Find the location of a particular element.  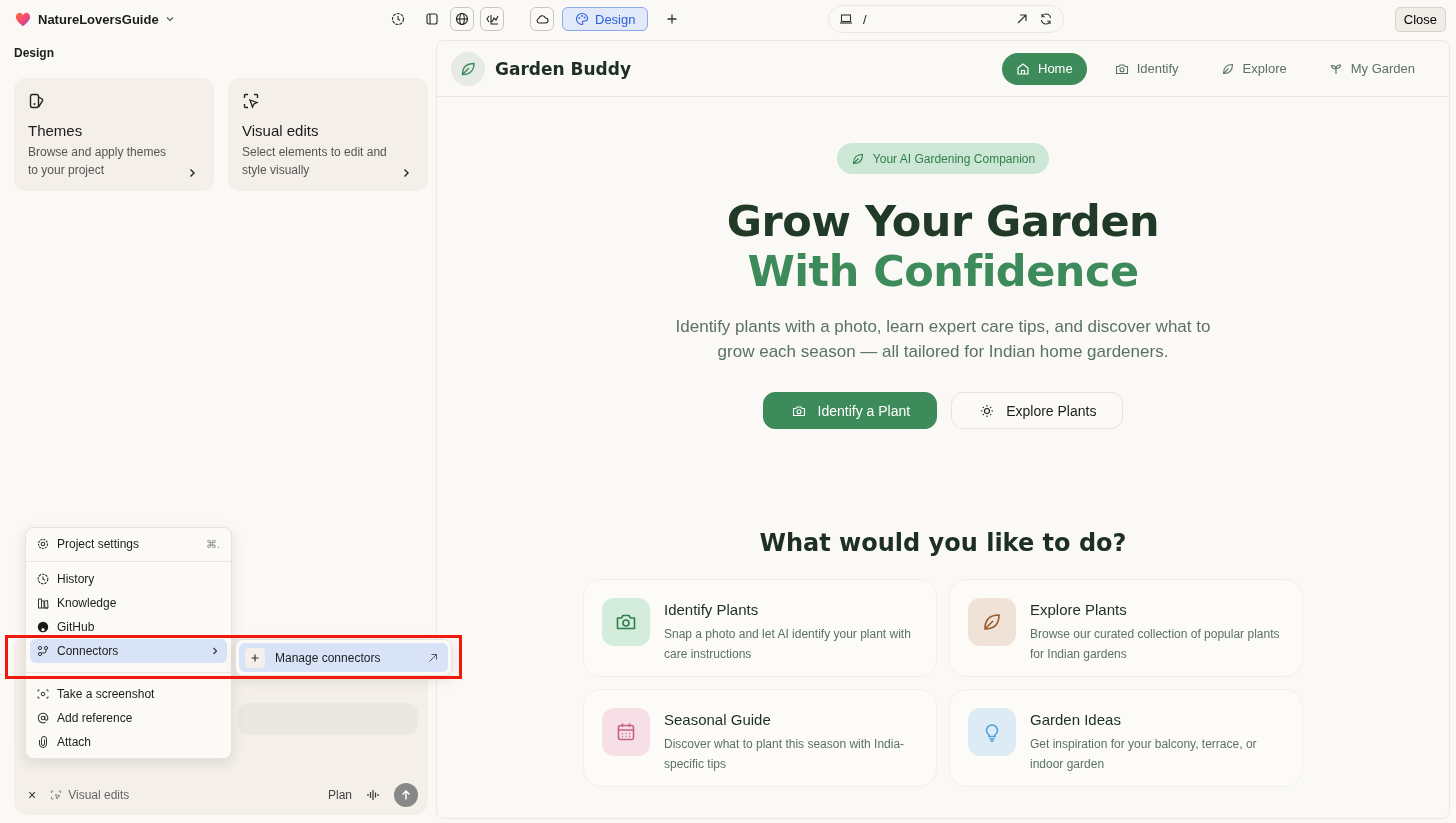

menu-item: Take a screenshot is located at coordinates (128, 694).